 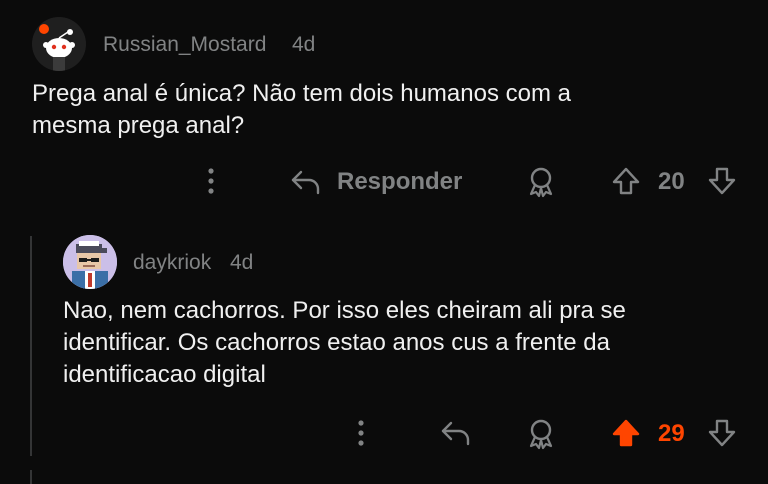 I want to click on downvote-button, so click(x=722, y=433).